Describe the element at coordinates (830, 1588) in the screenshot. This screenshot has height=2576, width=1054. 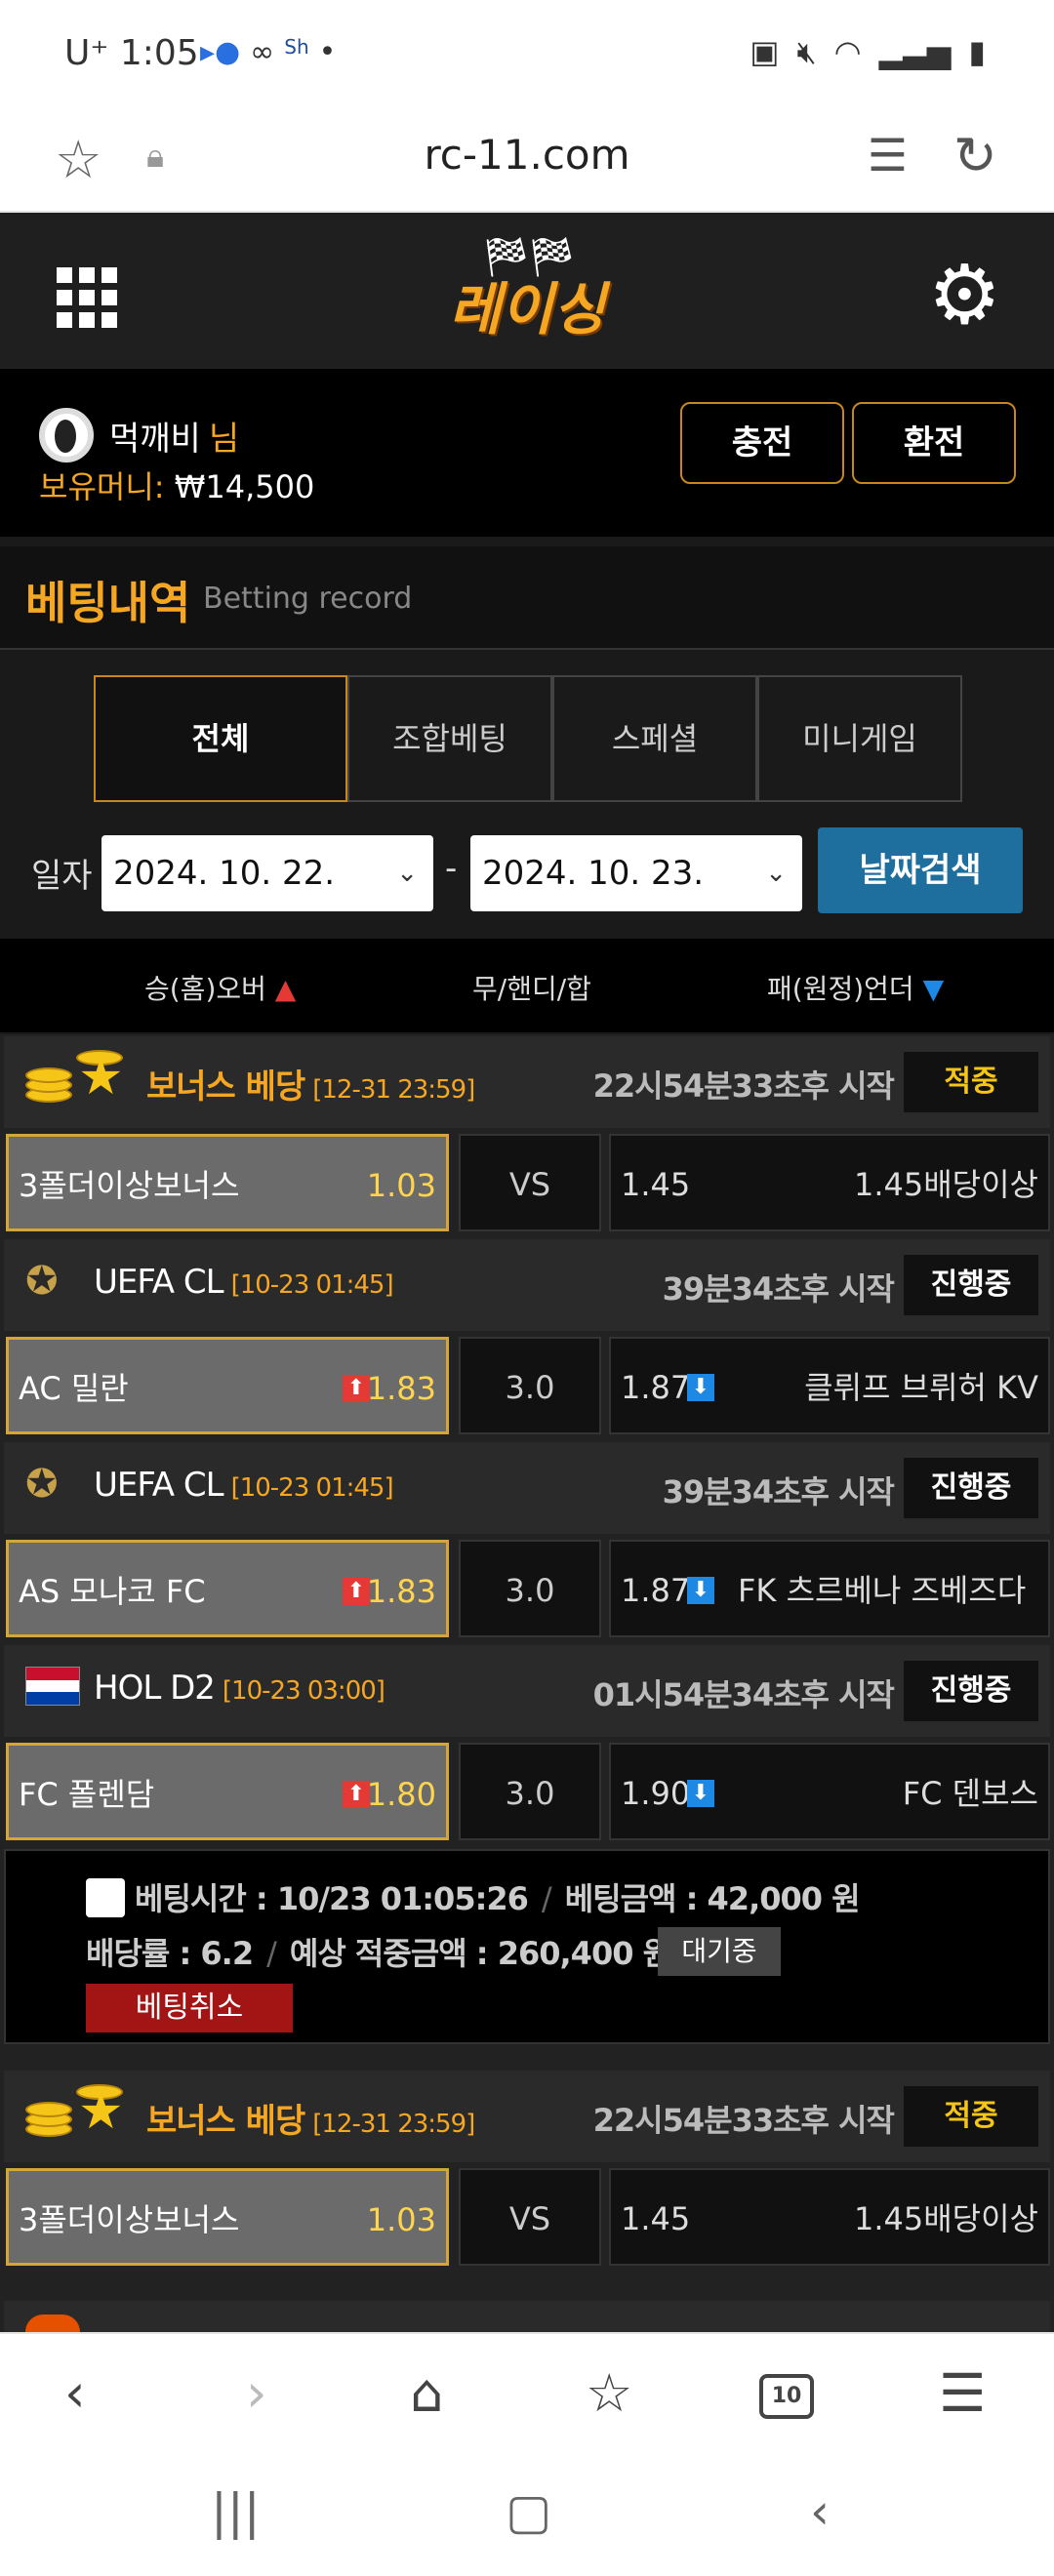
I see `away-pick: 1.87 ⬇ FK 츠르베나 즈베즈다` at that location.